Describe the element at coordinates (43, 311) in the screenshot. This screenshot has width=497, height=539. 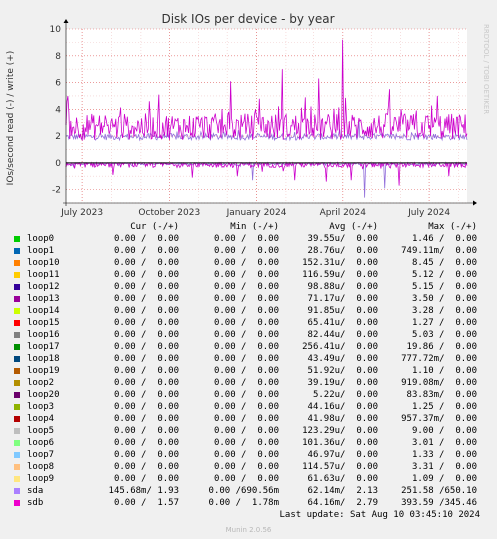
I see `legend-device-name: loop14` at that location.